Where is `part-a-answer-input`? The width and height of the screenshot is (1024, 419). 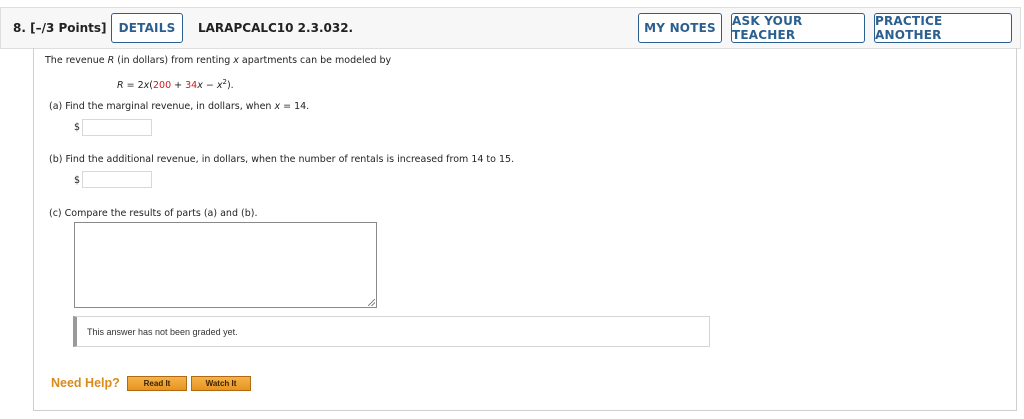 part-a-answer-input is located at coordinates (117, 127).